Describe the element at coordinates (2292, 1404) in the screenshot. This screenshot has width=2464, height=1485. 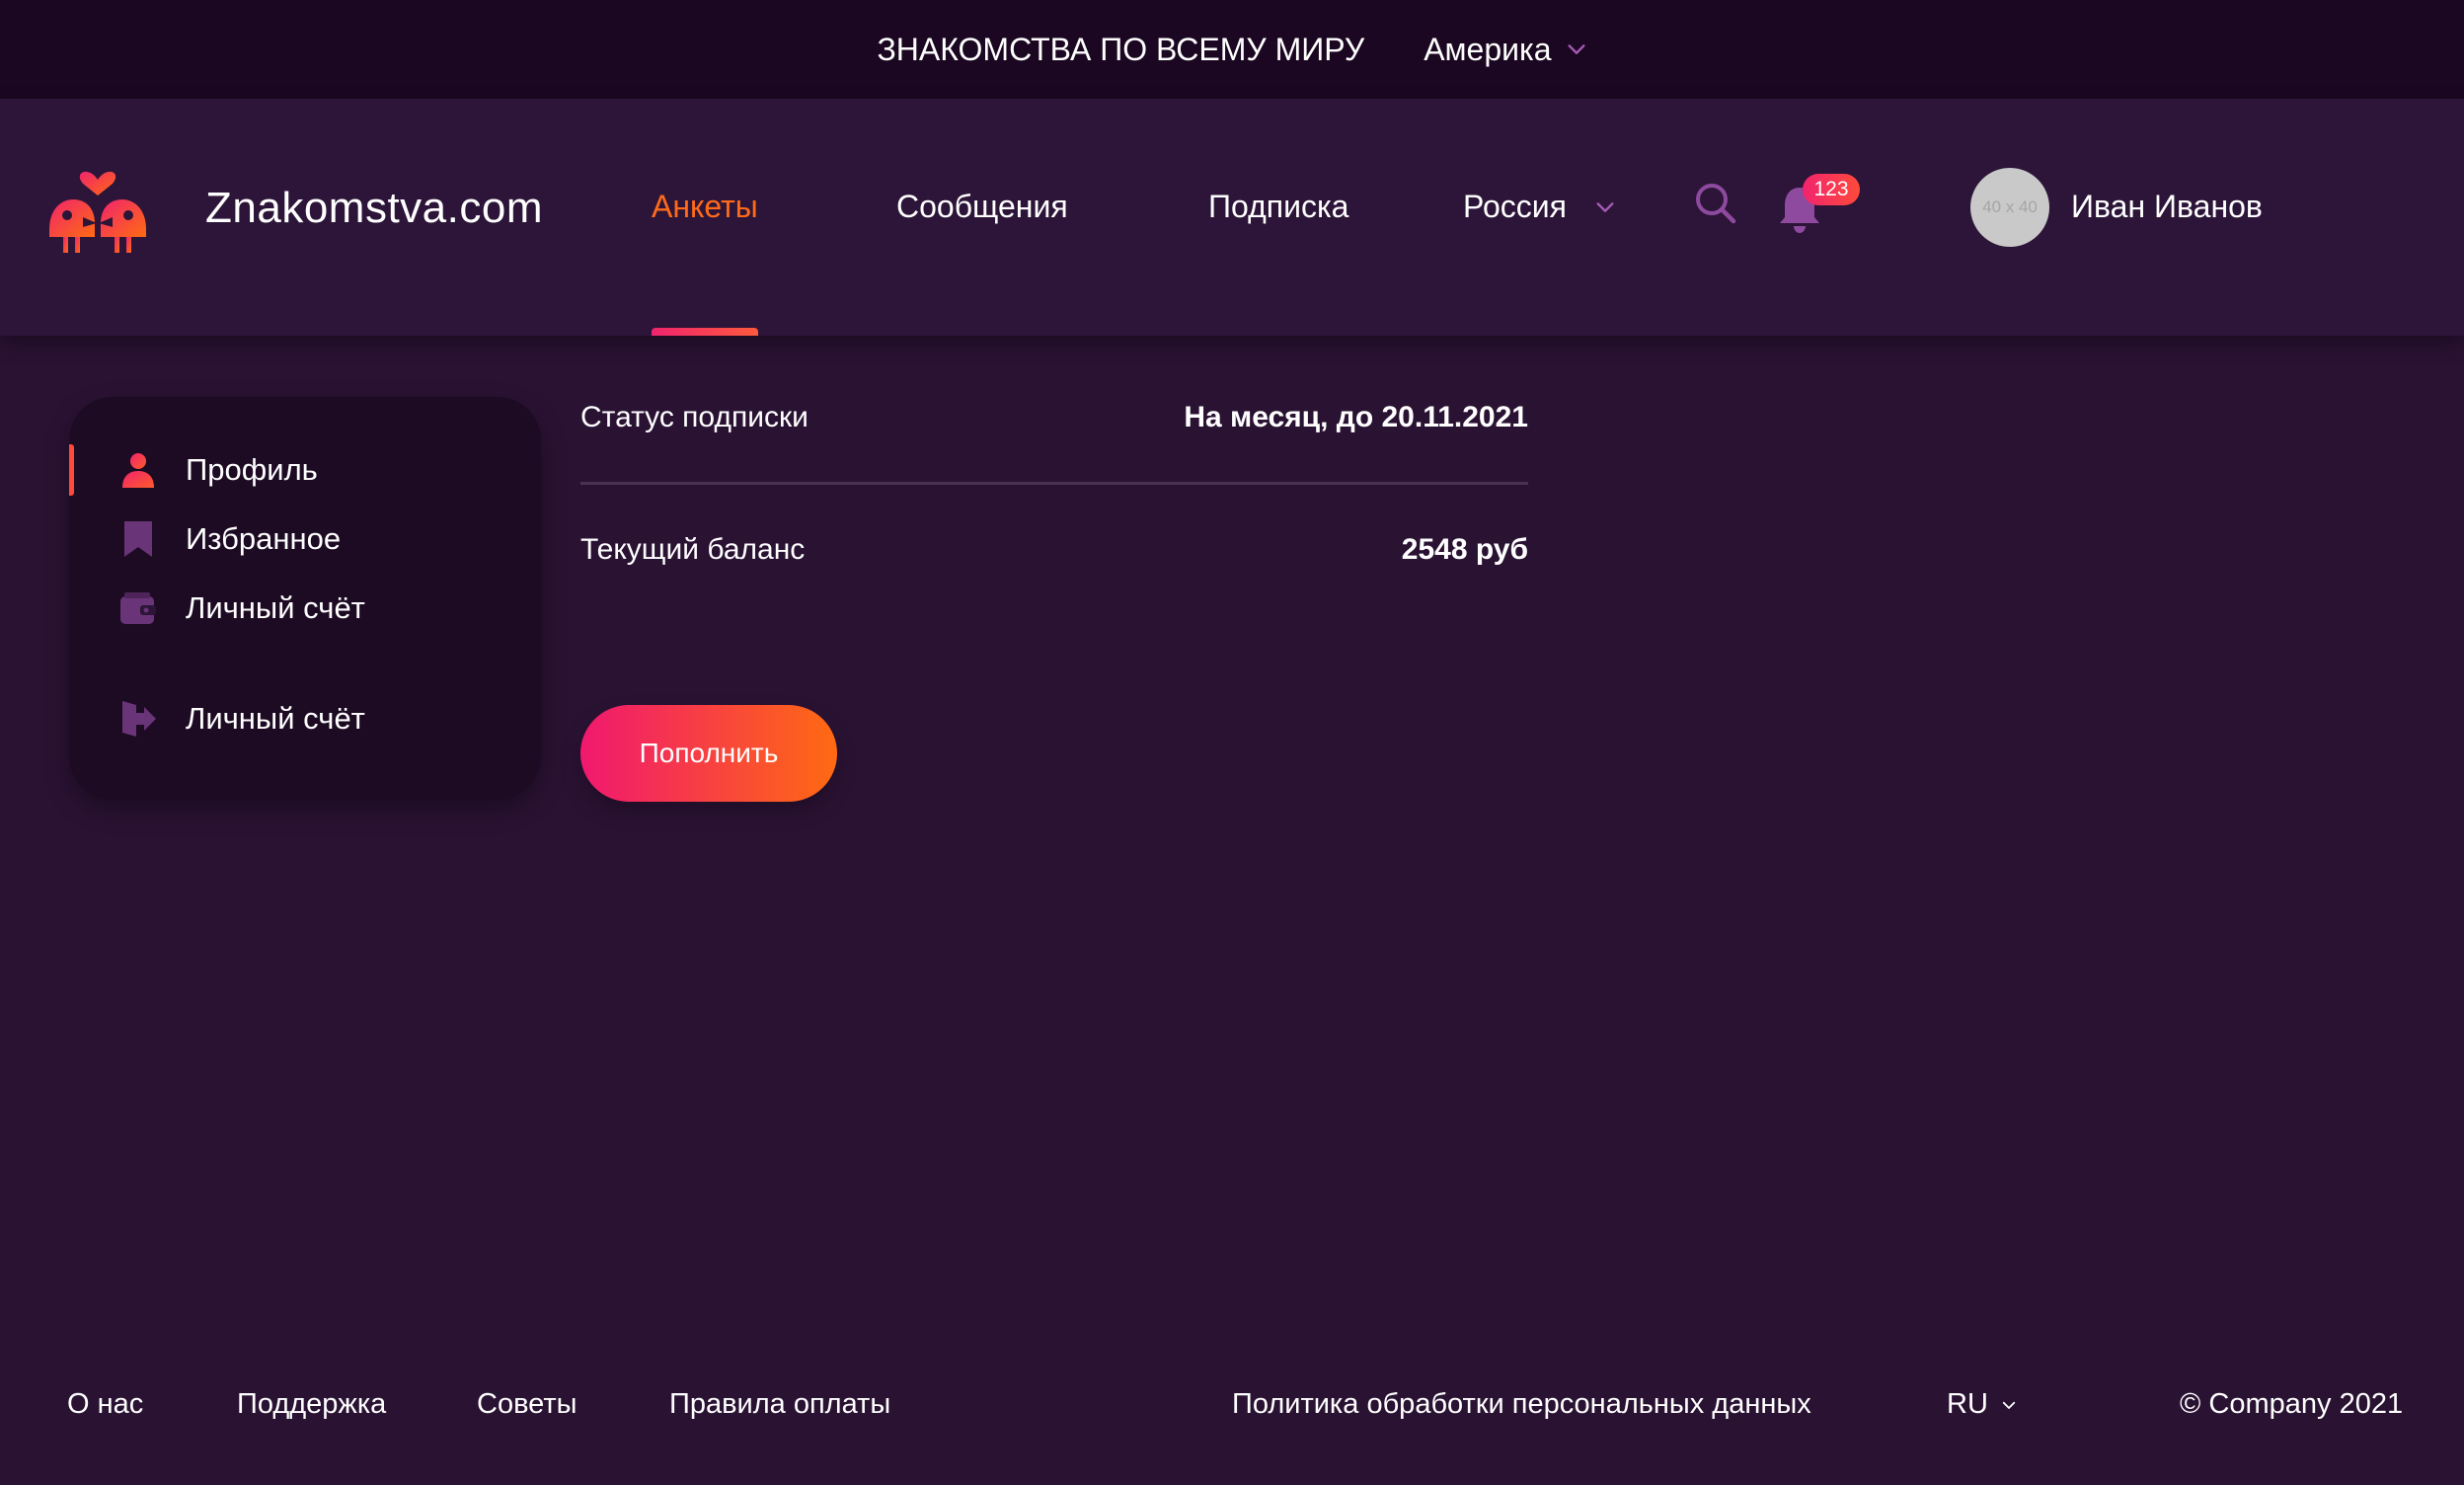
I see `copyright: © Company 2021` at that location.